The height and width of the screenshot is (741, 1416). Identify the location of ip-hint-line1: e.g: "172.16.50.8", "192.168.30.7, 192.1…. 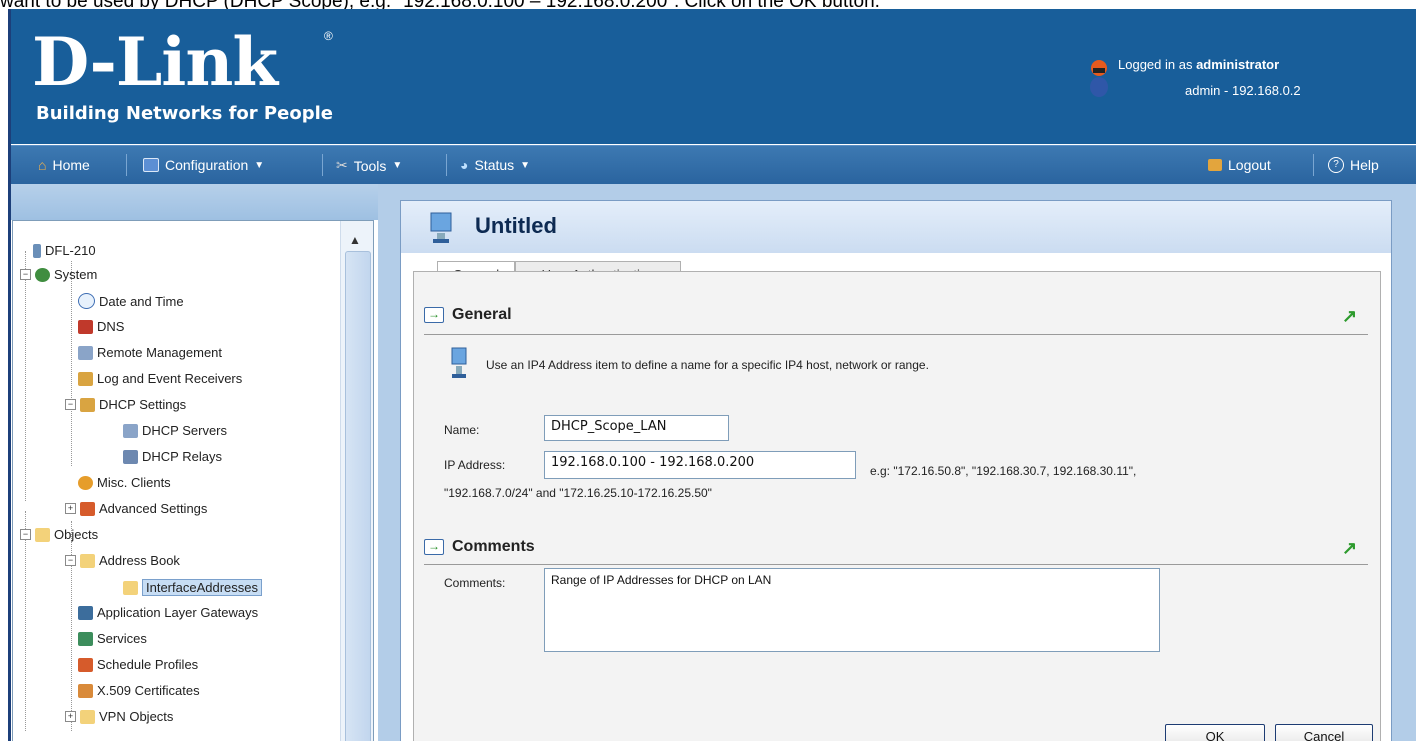
(1003, 471).